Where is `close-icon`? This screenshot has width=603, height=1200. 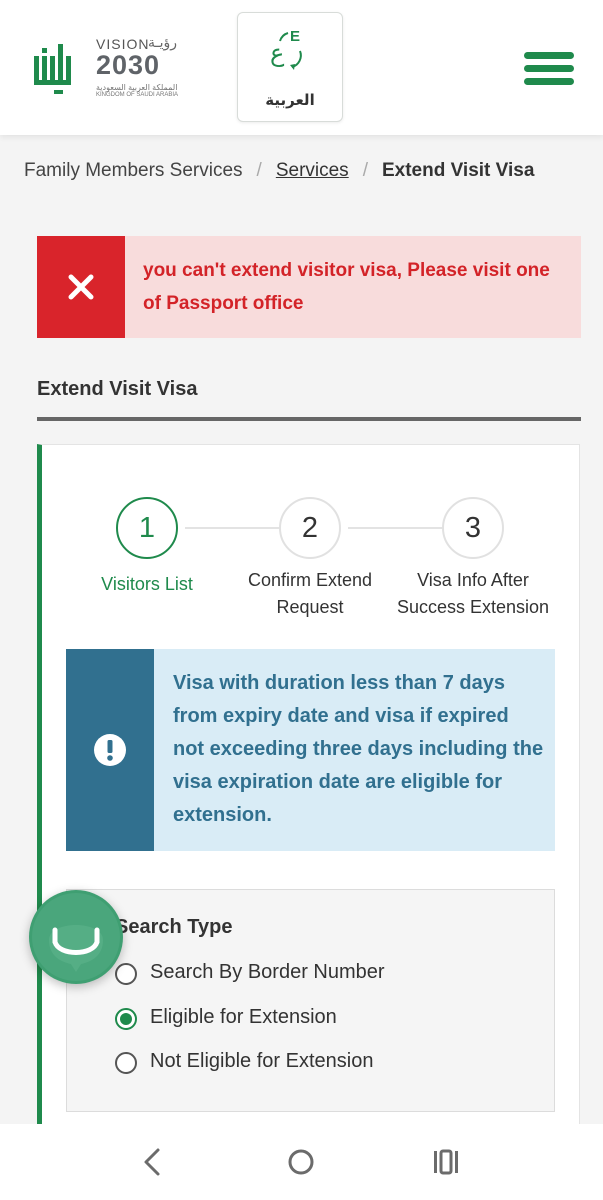
close-icon is located at coordinates (81, 287).